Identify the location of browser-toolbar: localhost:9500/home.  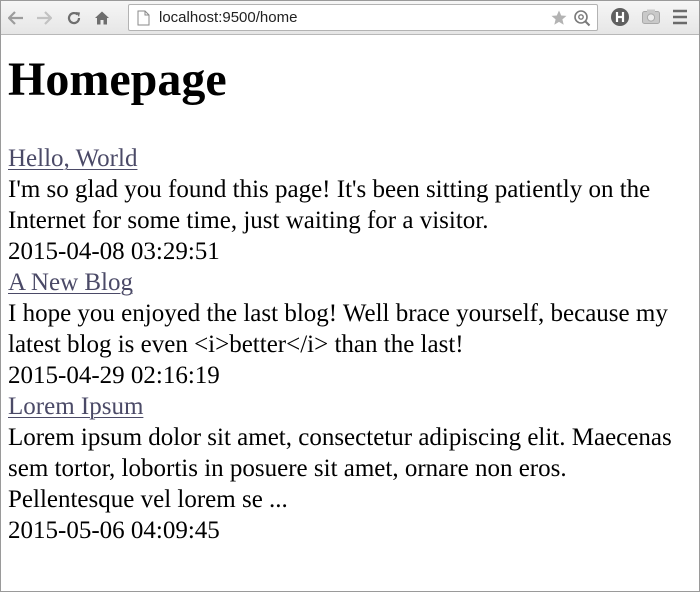
(350, 18).